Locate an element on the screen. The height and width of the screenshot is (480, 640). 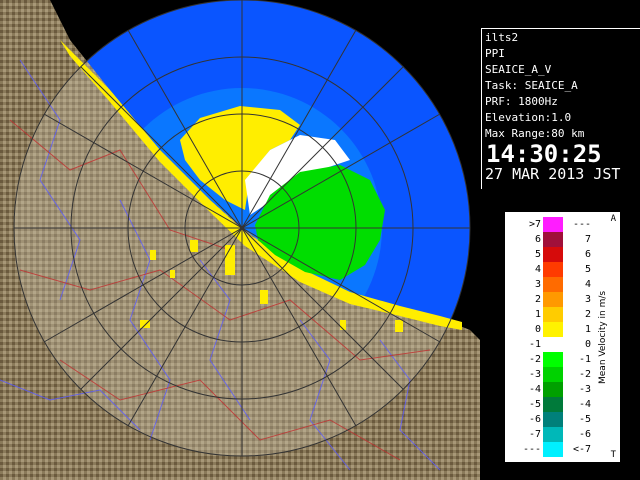
legend-row-upper-label: -7 is located at coordinates (534, 434).